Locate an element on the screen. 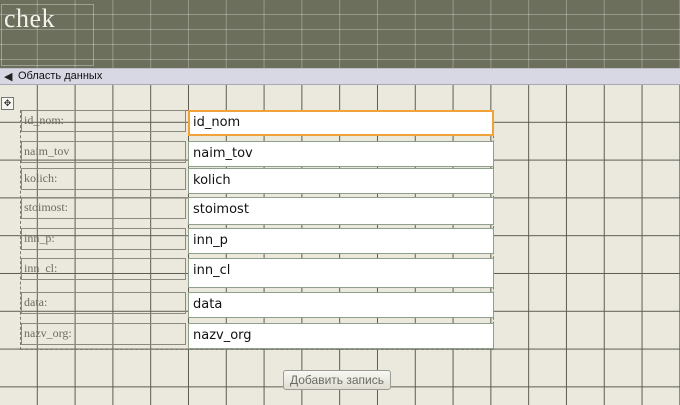 The image size is (680, 405). label-nazv-org: nazv_org: is located at coordinates (103, 334).